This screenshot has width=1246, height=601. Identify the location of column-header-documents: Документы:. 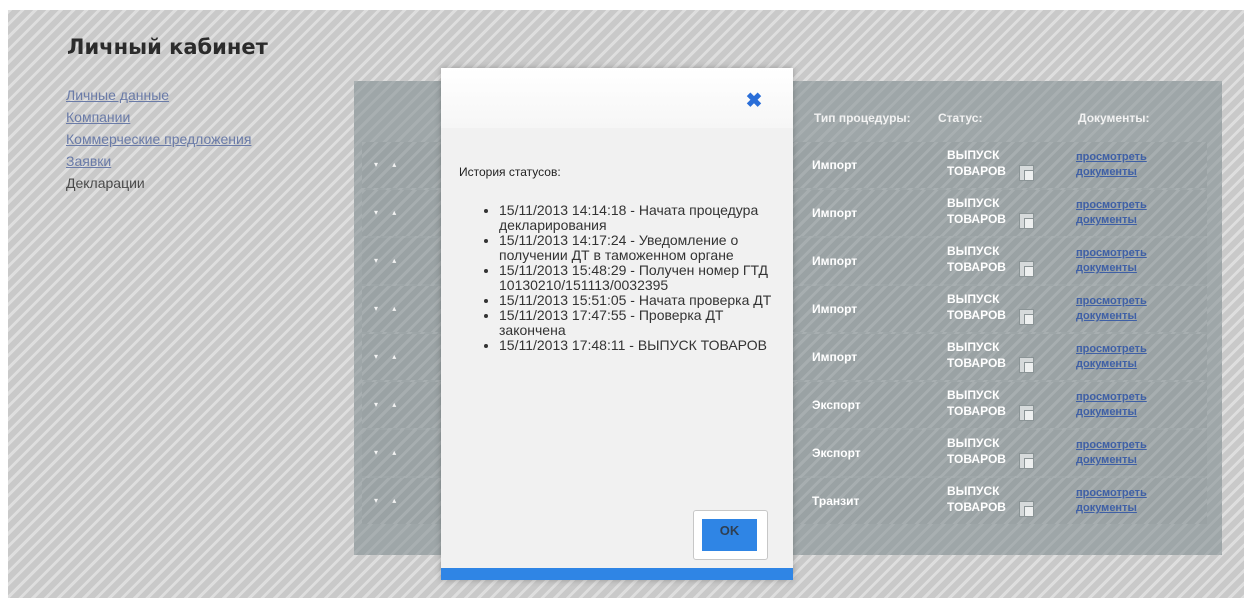
(1113, 118).